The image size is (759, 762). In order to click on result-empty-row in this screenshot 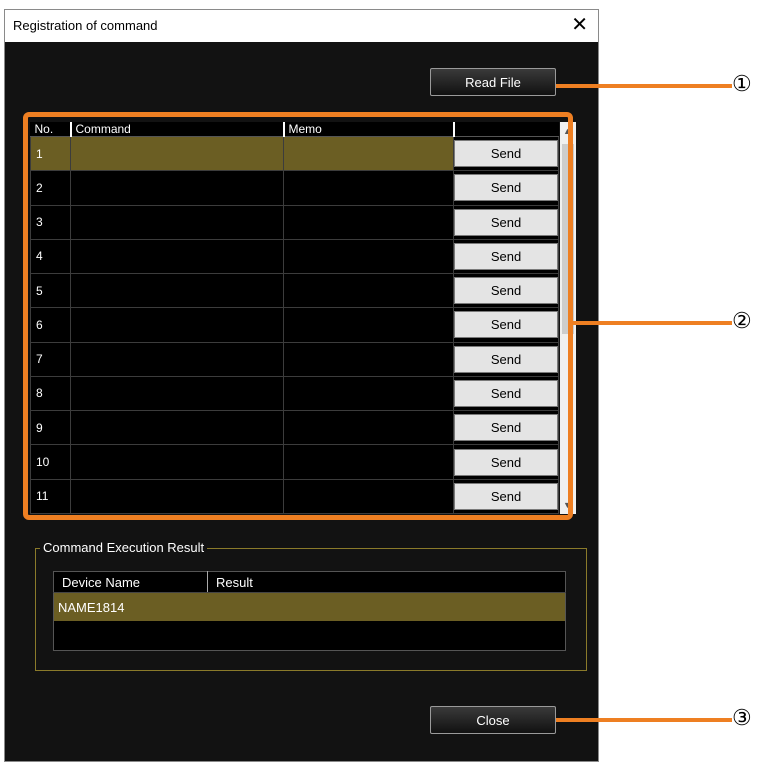, I will do `click(309, 636)`.